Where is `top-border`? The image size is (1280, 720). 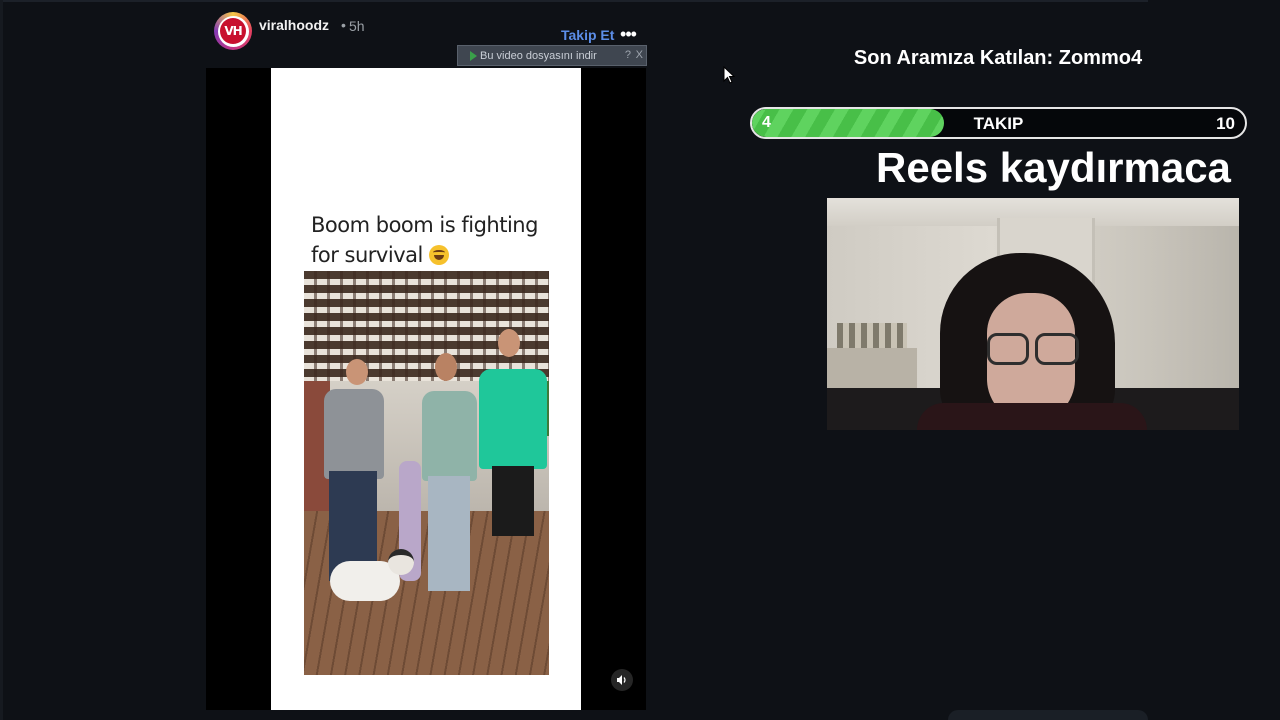
top-border is located at coordinates (574, 1).